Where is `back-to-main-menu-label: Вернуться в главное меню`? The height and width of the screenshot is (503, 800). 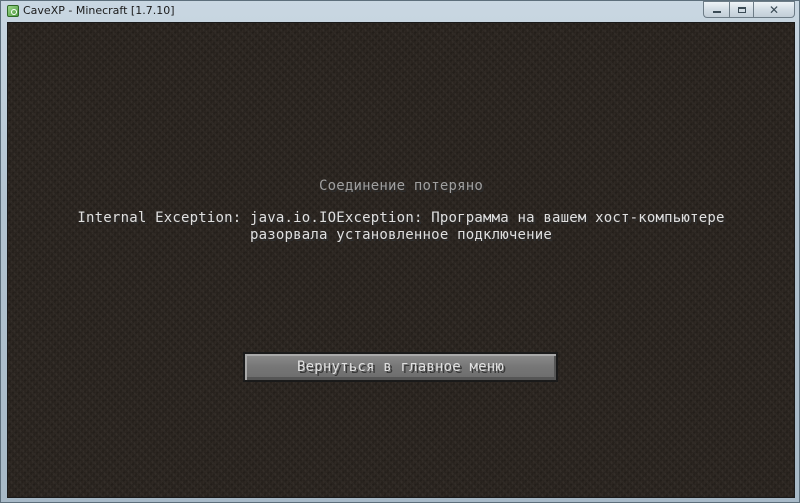 back-to-main-menu-label: Вернуться в главное меню is located at coordinates (400, 367).